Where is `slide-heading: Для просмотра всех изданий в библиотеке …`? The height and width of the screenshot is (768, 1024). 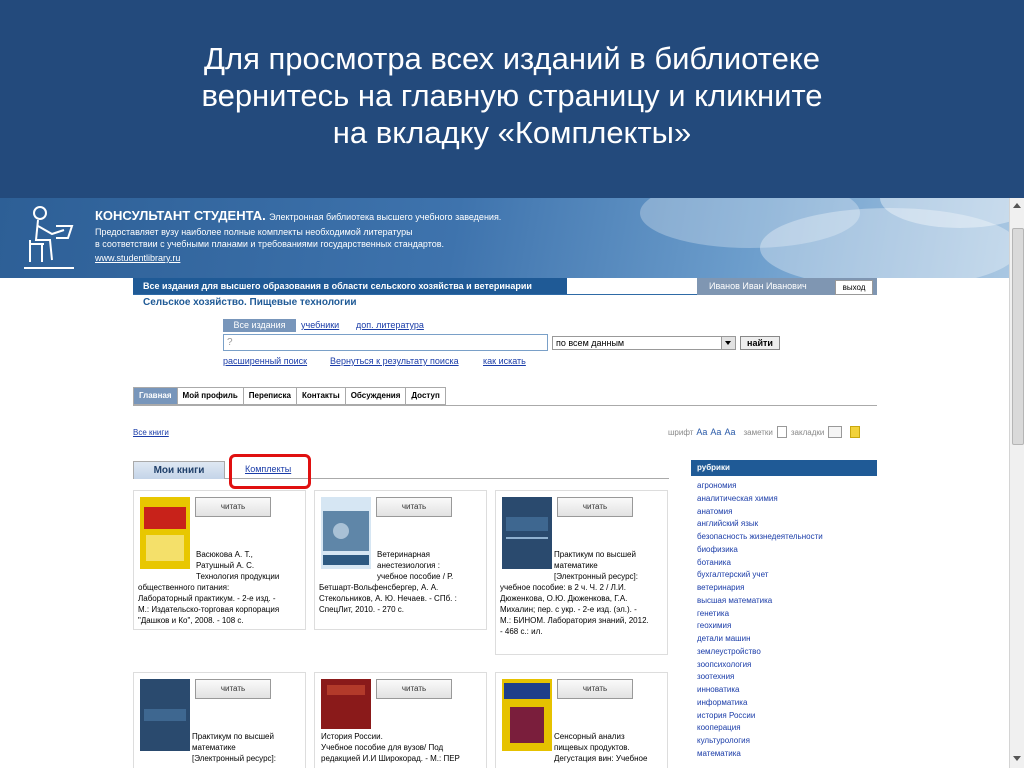
slide-heading: Для просмотра всех изданий в библиотеке … is located at coordinates (512, 95).